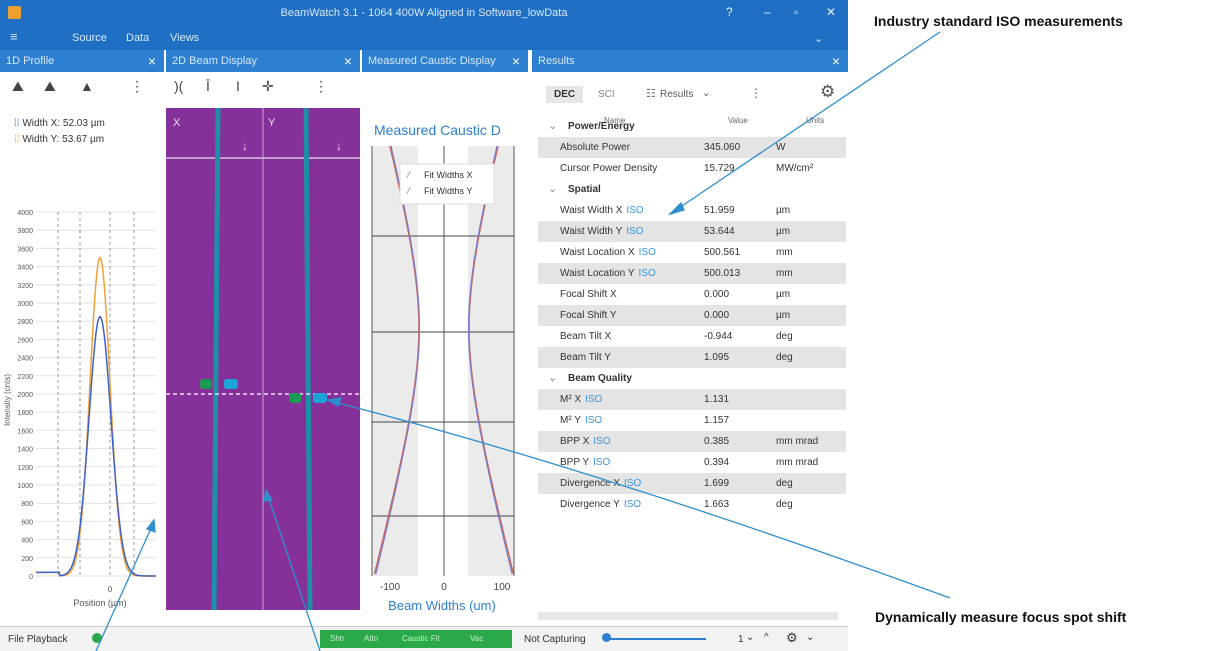  Describe the element at coordinates (124, 588) in the screenshot. I see `callout-line-profile` at that location.